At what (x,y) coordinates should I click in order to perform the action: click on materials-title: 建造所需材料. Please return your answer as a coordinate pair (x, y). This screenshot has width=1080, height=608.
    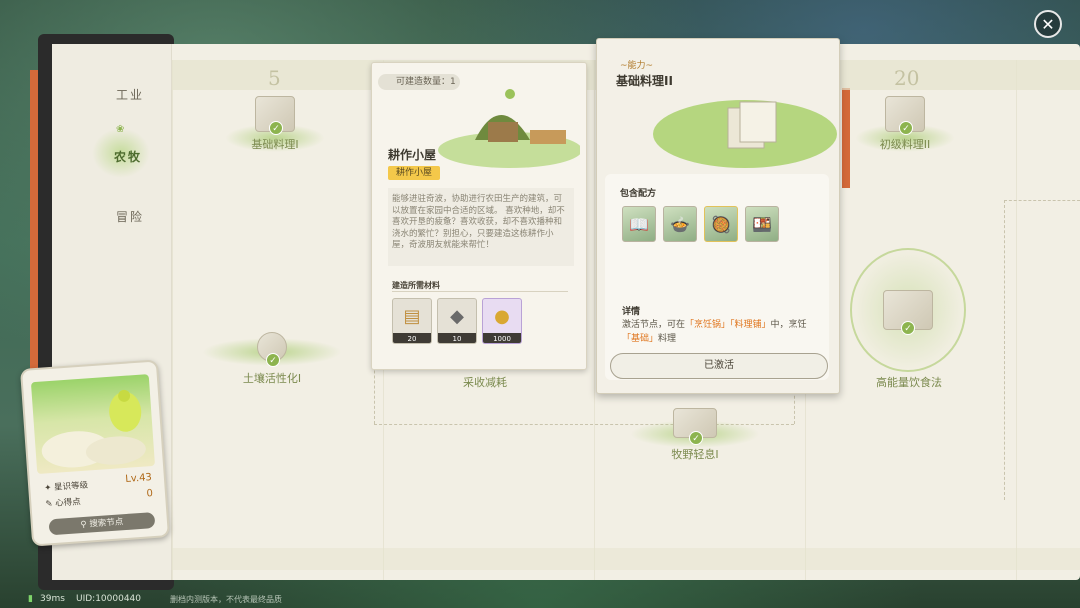
    Looking at the image, I should click on (416, 285).